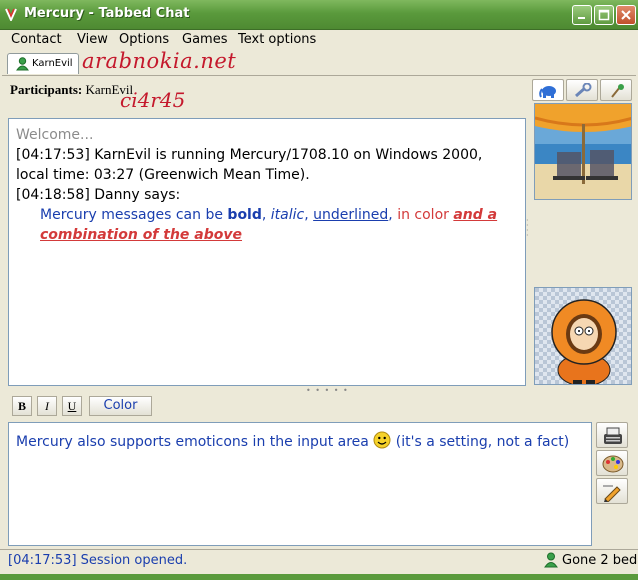 The height and width of the screenshot is (580, 638). Describe the element at coordinates (244, 215) in the screenshot. I see `msg-bold: bold` at that location.